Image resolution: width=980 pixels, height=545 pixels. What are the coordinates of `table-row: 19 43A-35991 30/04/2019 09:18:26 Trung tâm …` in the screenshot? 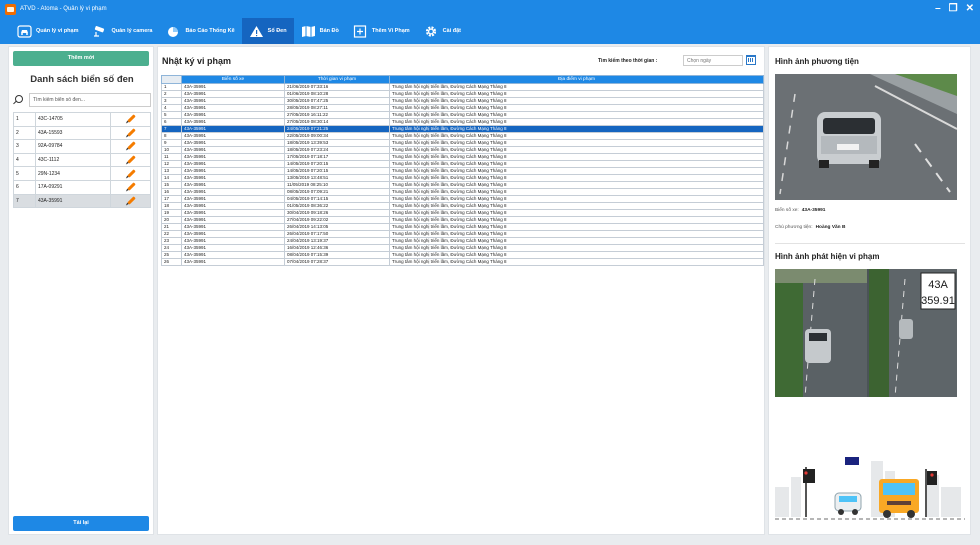 It's located at (462, 213).